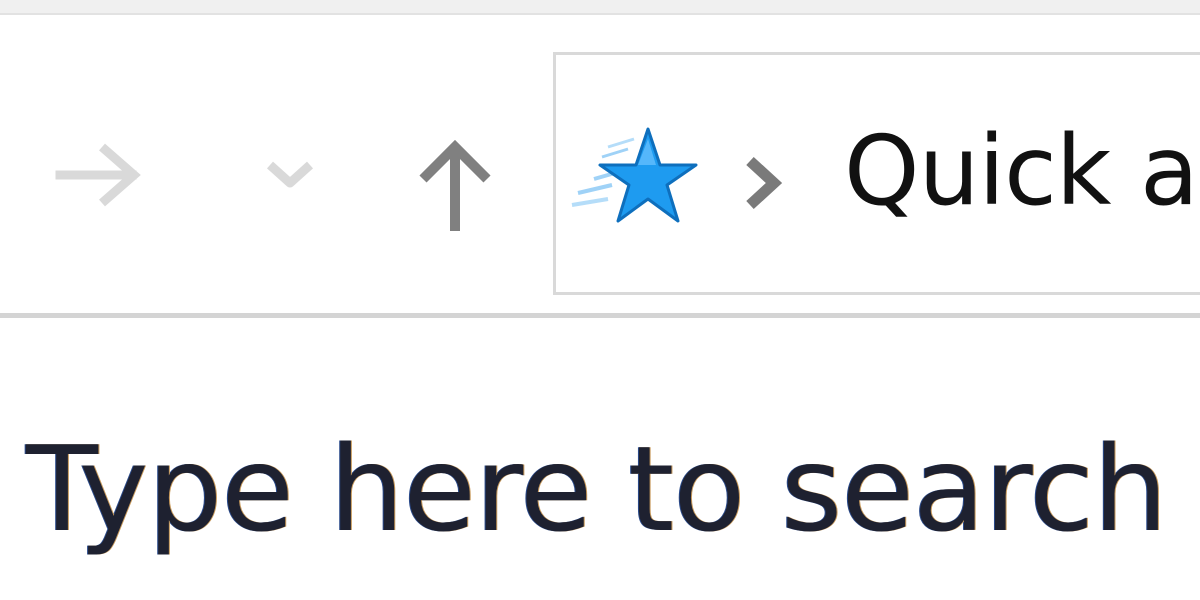 Image resolution: width=1200 pixels, height=600 pixels. I want to click on forward-arrow-icon, so click(98, 175).